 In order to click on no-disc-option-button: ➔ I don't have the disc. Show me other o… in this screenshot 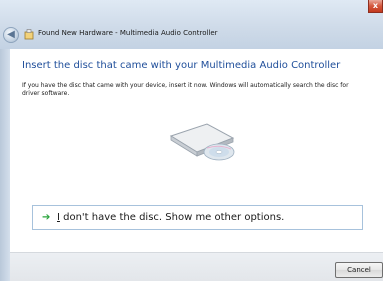, I will do `click(197, 217)`.